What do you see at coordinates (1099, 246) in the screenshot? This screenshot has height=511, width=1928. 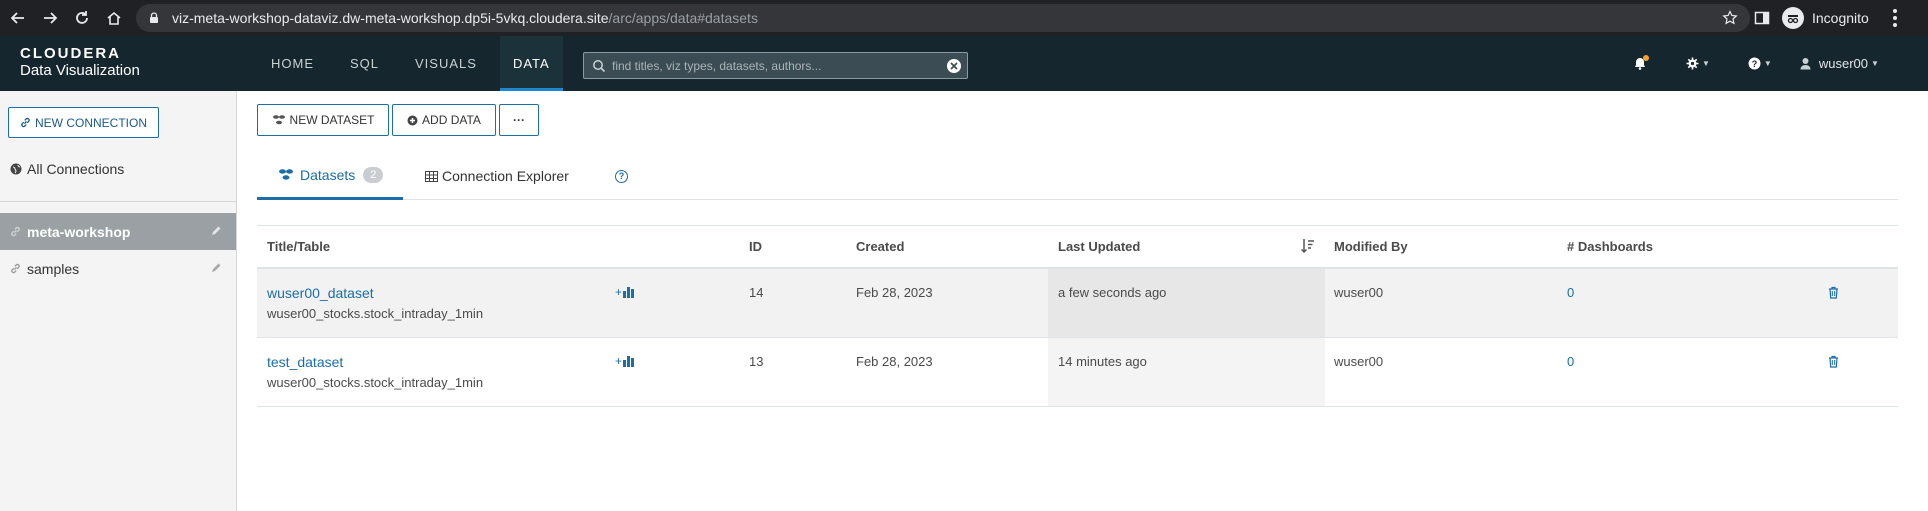 I see `col-last-updated: Last Updated` at bounding box center [1099, 246].